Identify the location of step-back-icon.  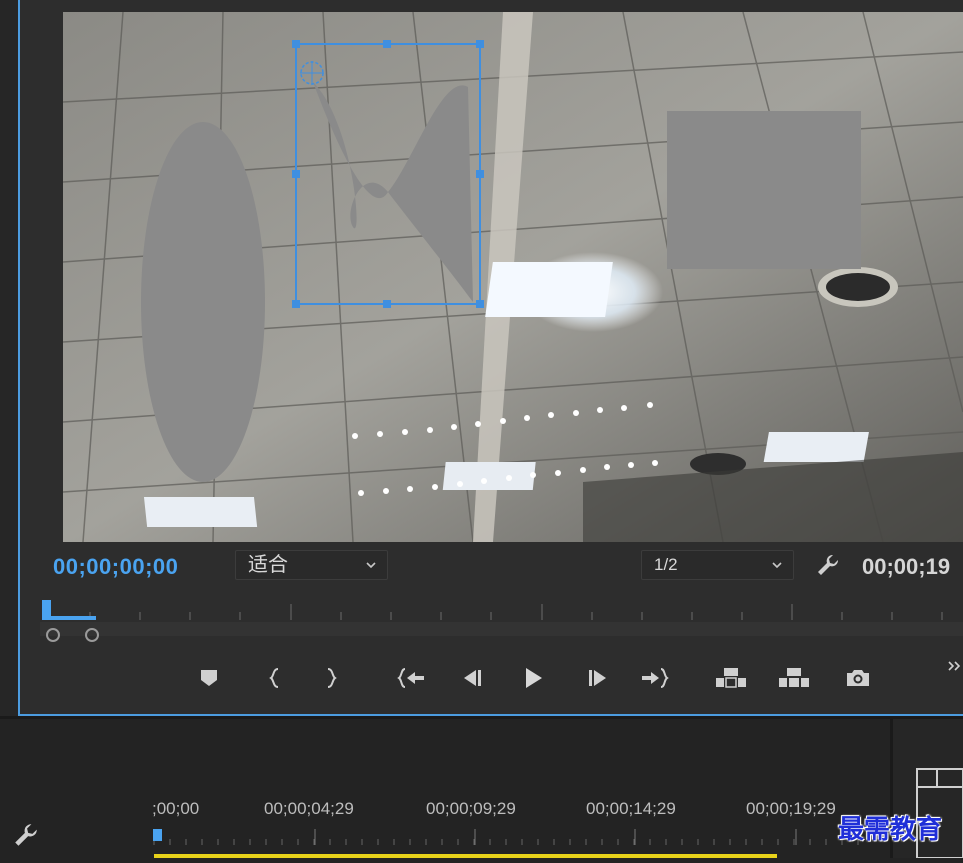
(473, 678).